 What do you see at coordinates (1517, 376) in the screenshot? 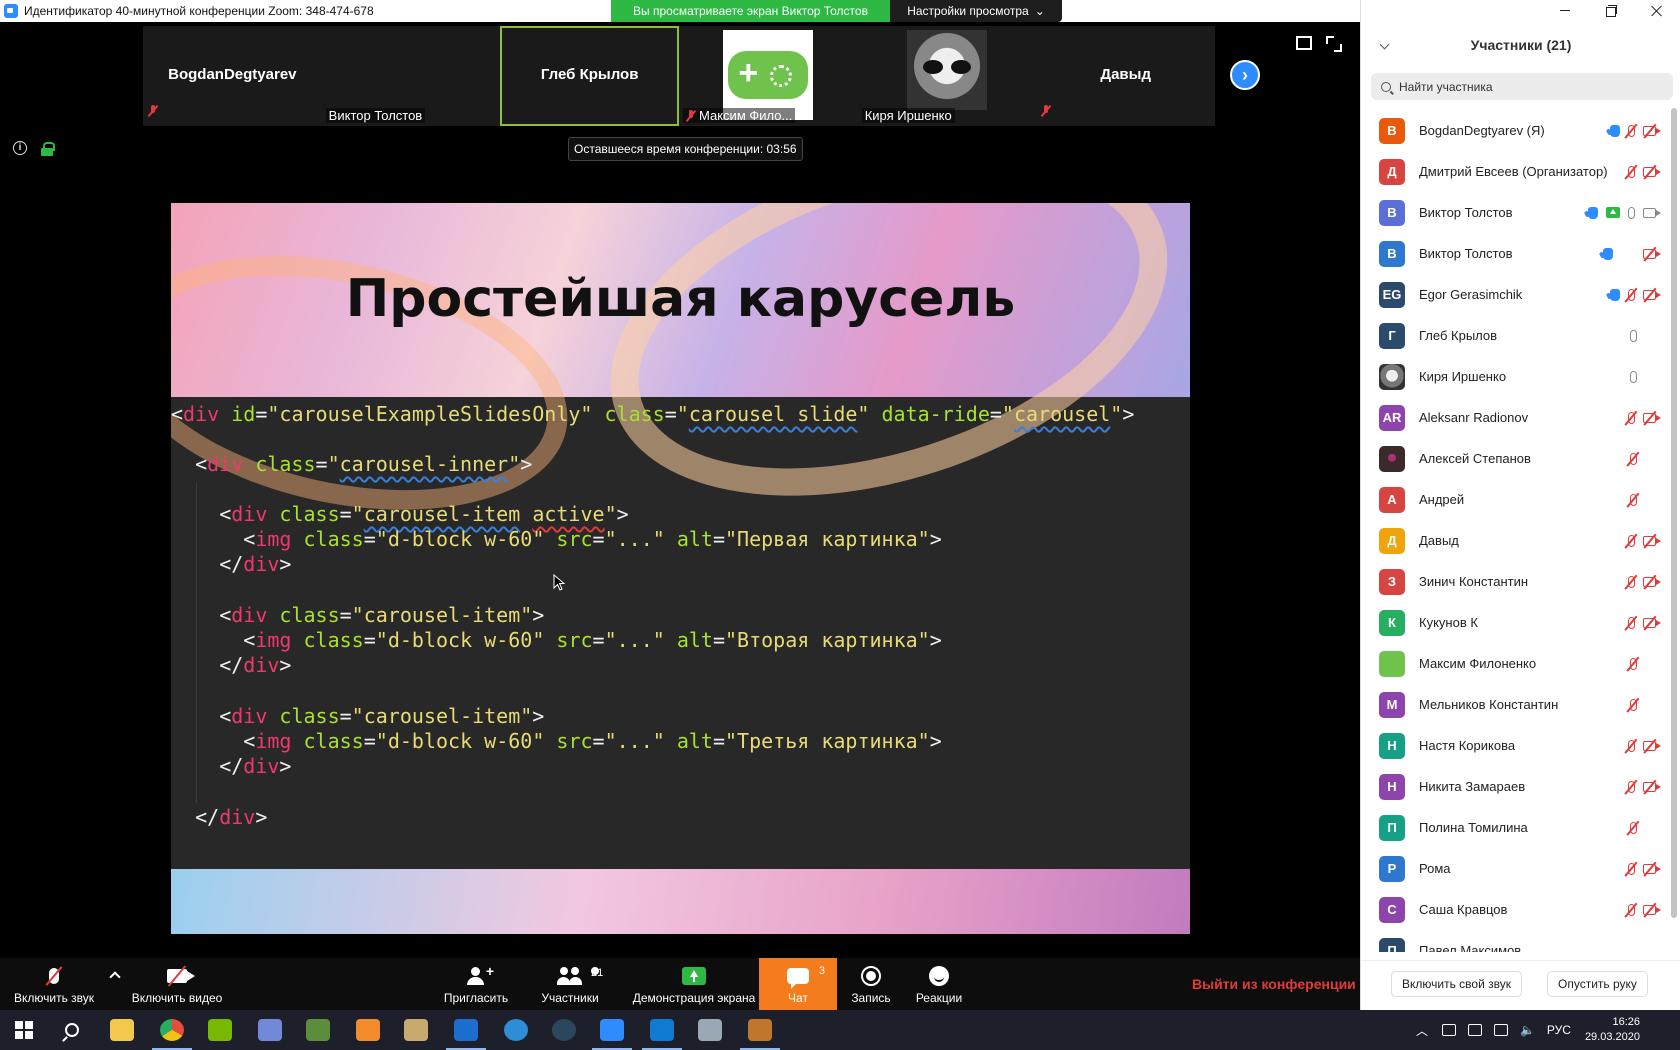
I see `participant-row: Киря Иршенко` at bounding box center [1517, 376].